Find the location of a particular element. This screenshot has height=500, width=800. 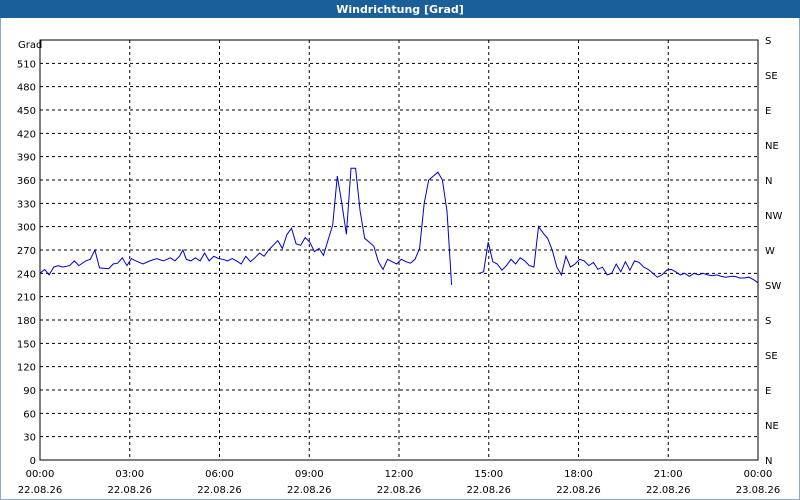

y-tick-label: 360 is located at coordinates (26, 181).